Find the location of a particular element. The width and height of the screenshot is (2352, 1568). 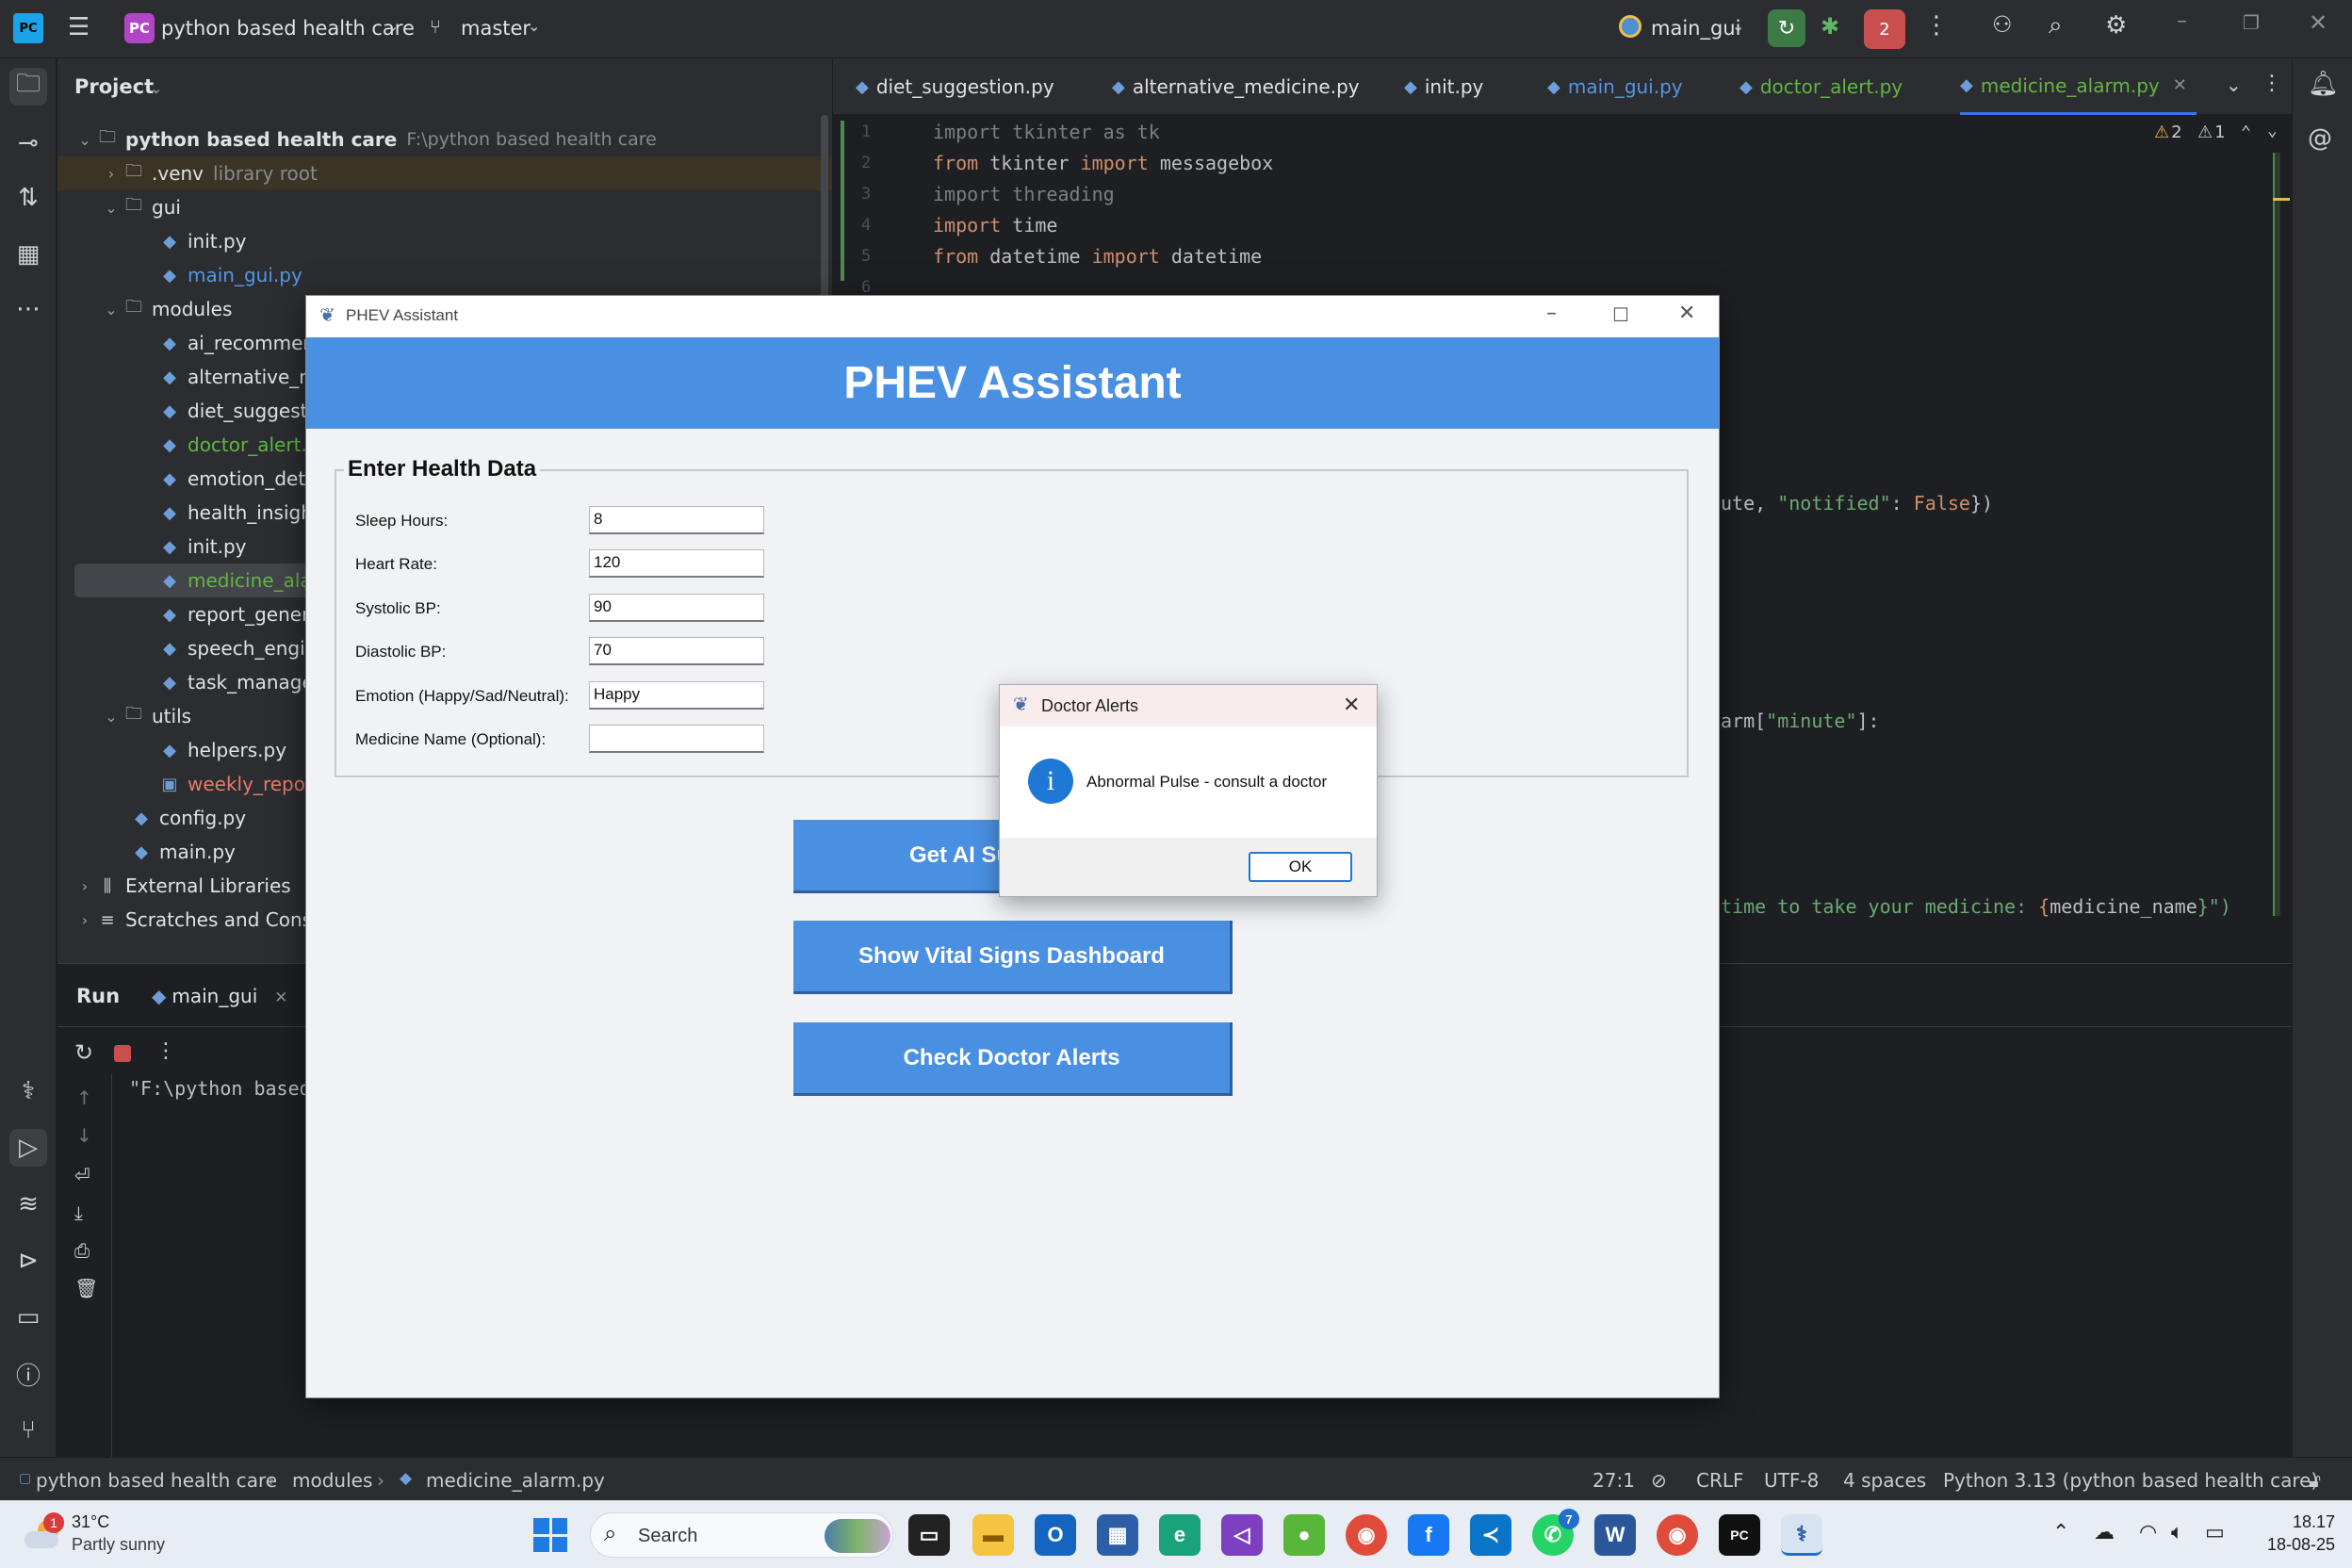

weak-warning-icon: ⚠ 1 is located at coordinates (2211, 132).